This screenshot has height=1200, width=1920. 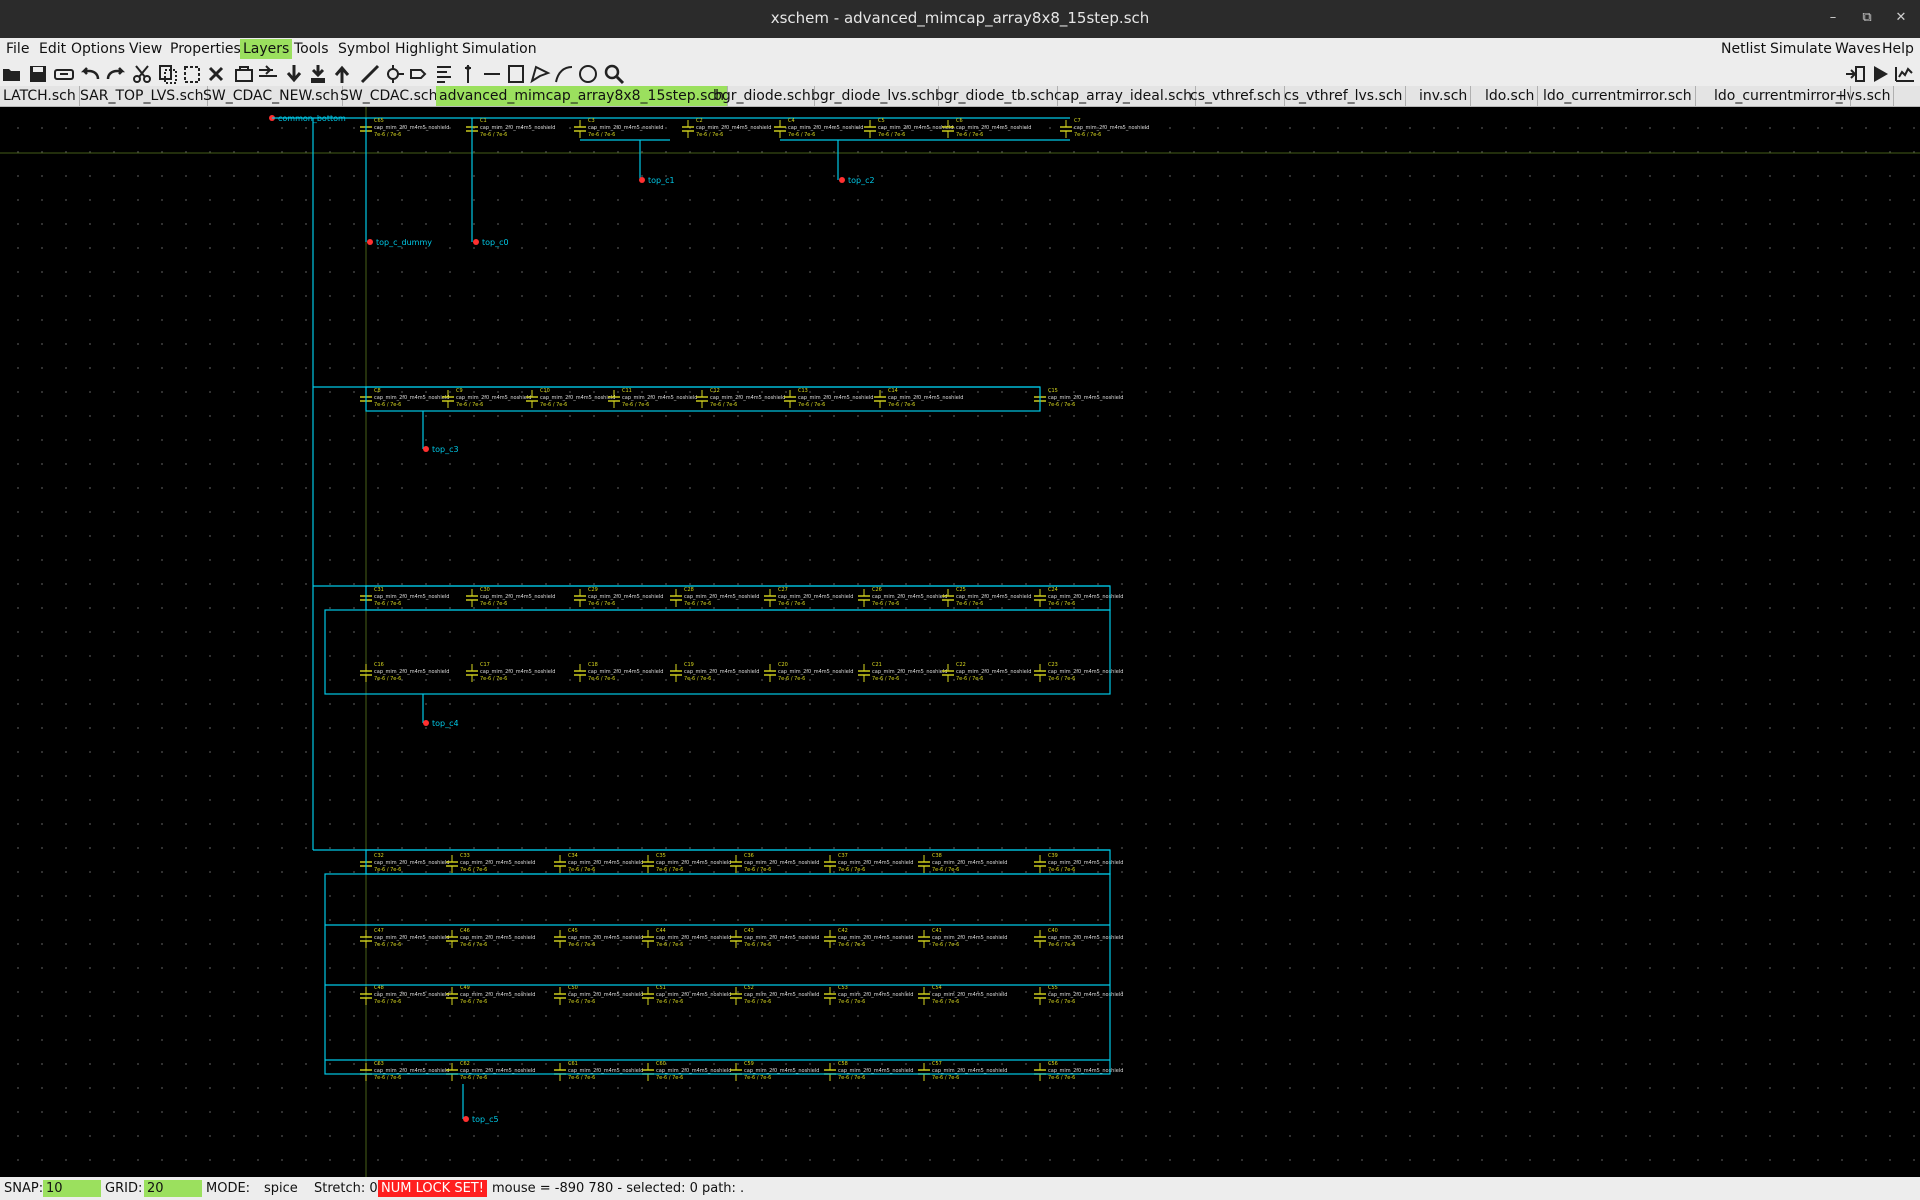 What do you see at coordinates (426, 49) in the screenshot?
I see `menu-highlight: Highlight` at bounding box center [426, 49].